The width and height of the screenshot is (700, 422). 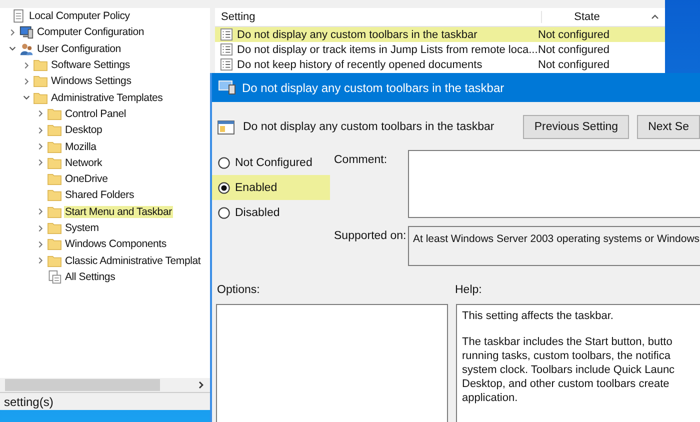 I want to click on tree-item: User Configuration, so click(x=79, y=48).